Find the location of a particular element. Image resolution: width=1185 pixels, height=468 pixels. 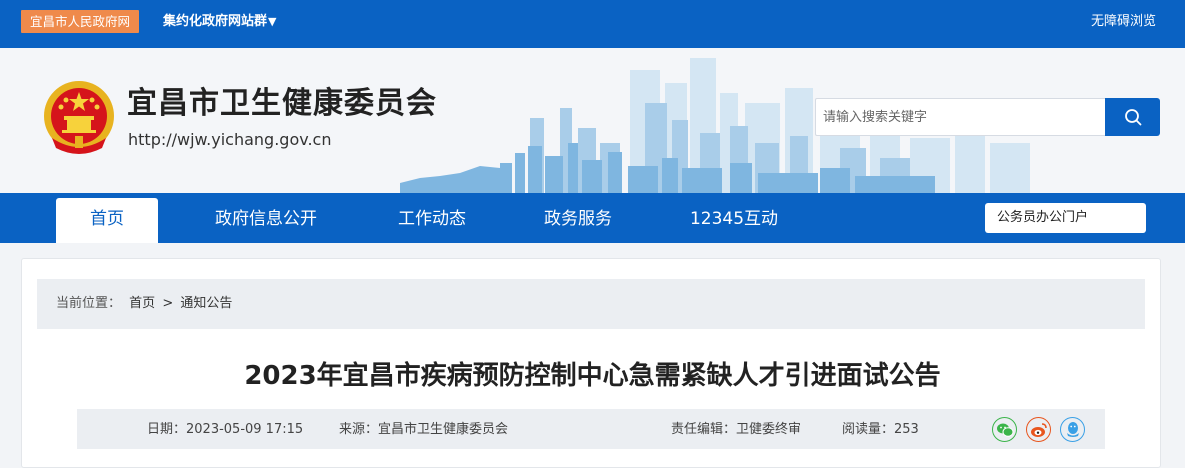

search-icon is located at coordinates (1132, 117).